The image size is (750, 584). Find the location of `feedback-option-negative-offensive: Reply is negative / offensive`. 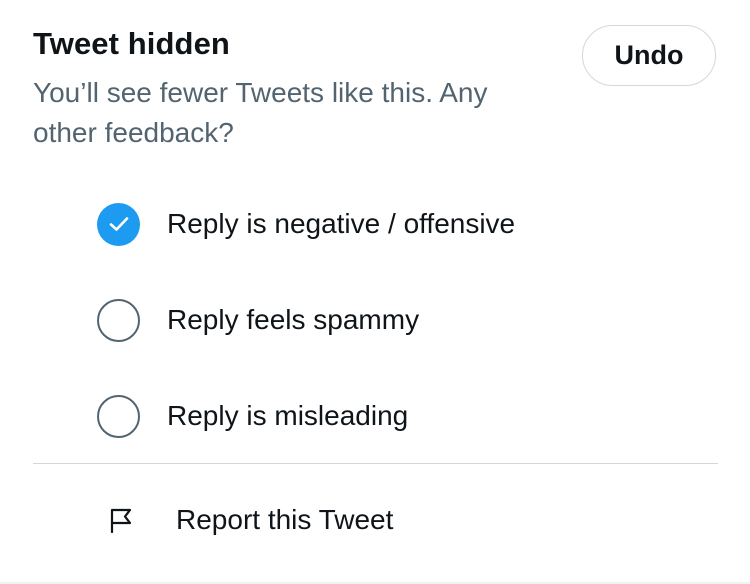

feedback-option-negative-offensive: Reply is negative / offensive is located at coordinates (306, 224).